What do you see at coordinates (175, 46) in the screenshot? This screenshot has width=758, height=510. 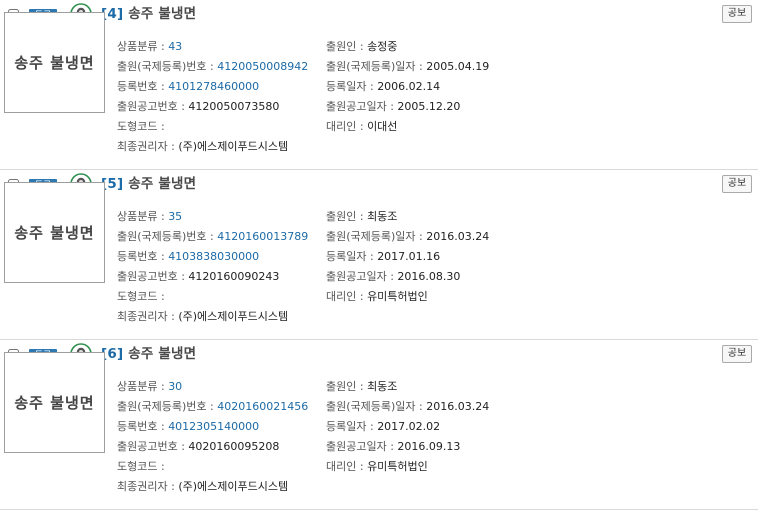 I see `category-value: 43` at bounding box center [175, 46].